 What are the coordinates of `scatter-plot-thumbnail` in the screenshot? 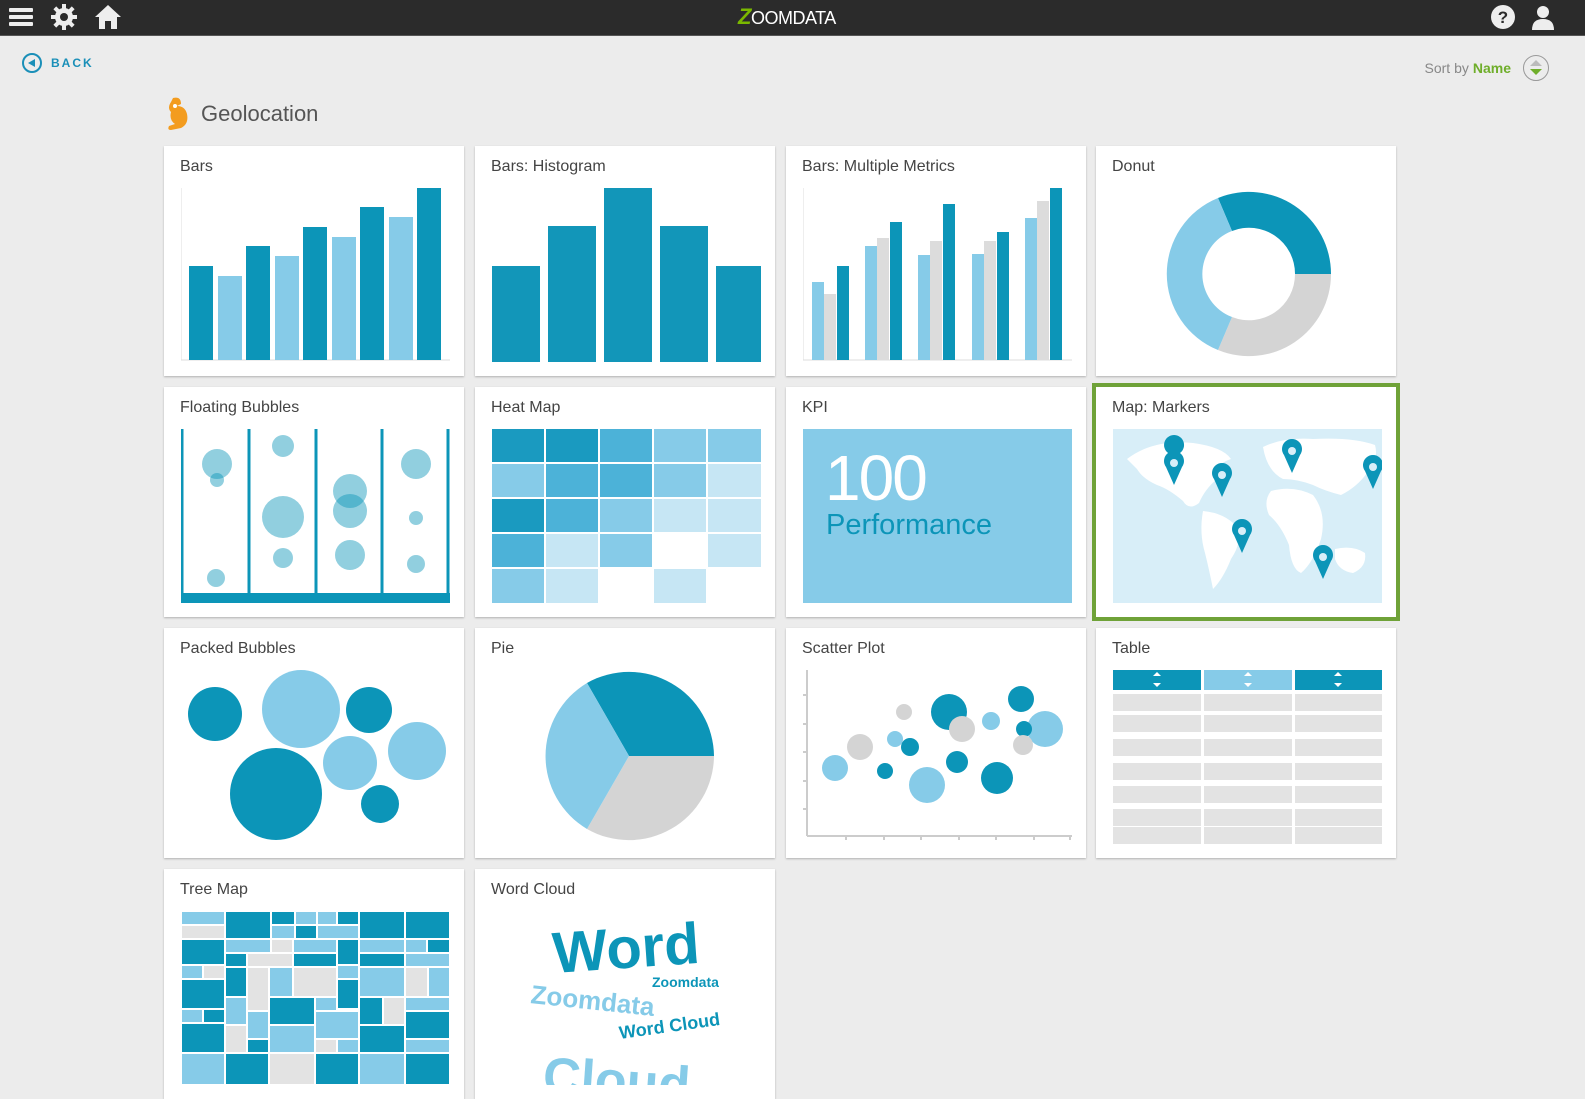 It's located at (937, 755).